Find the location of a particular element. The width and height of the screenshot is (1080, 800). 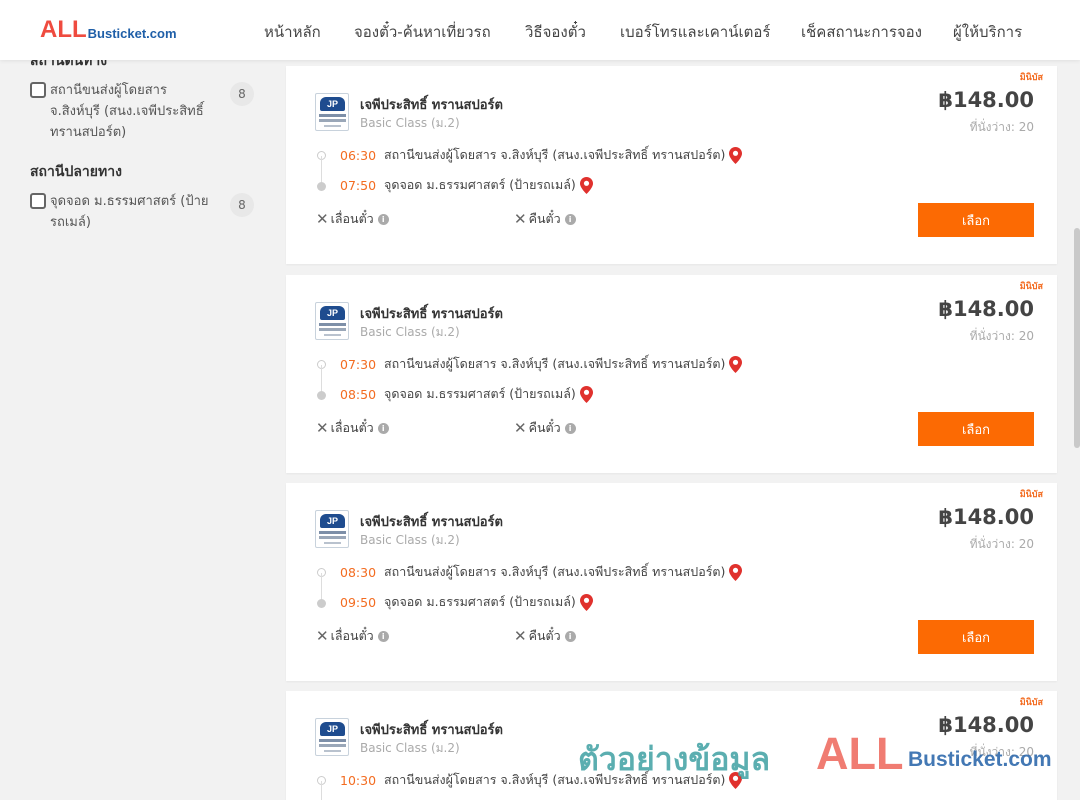

origin-count-badge: 8 is located at coordinates (242, 94).